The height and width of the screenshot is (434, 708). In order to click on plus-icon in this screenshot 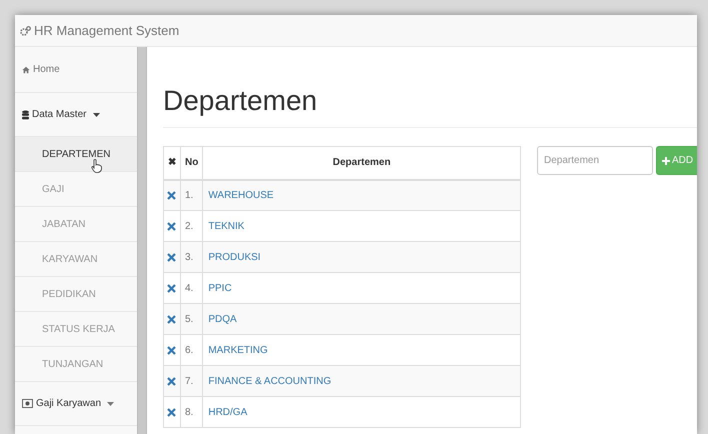, I will do `click(666, 160)`.